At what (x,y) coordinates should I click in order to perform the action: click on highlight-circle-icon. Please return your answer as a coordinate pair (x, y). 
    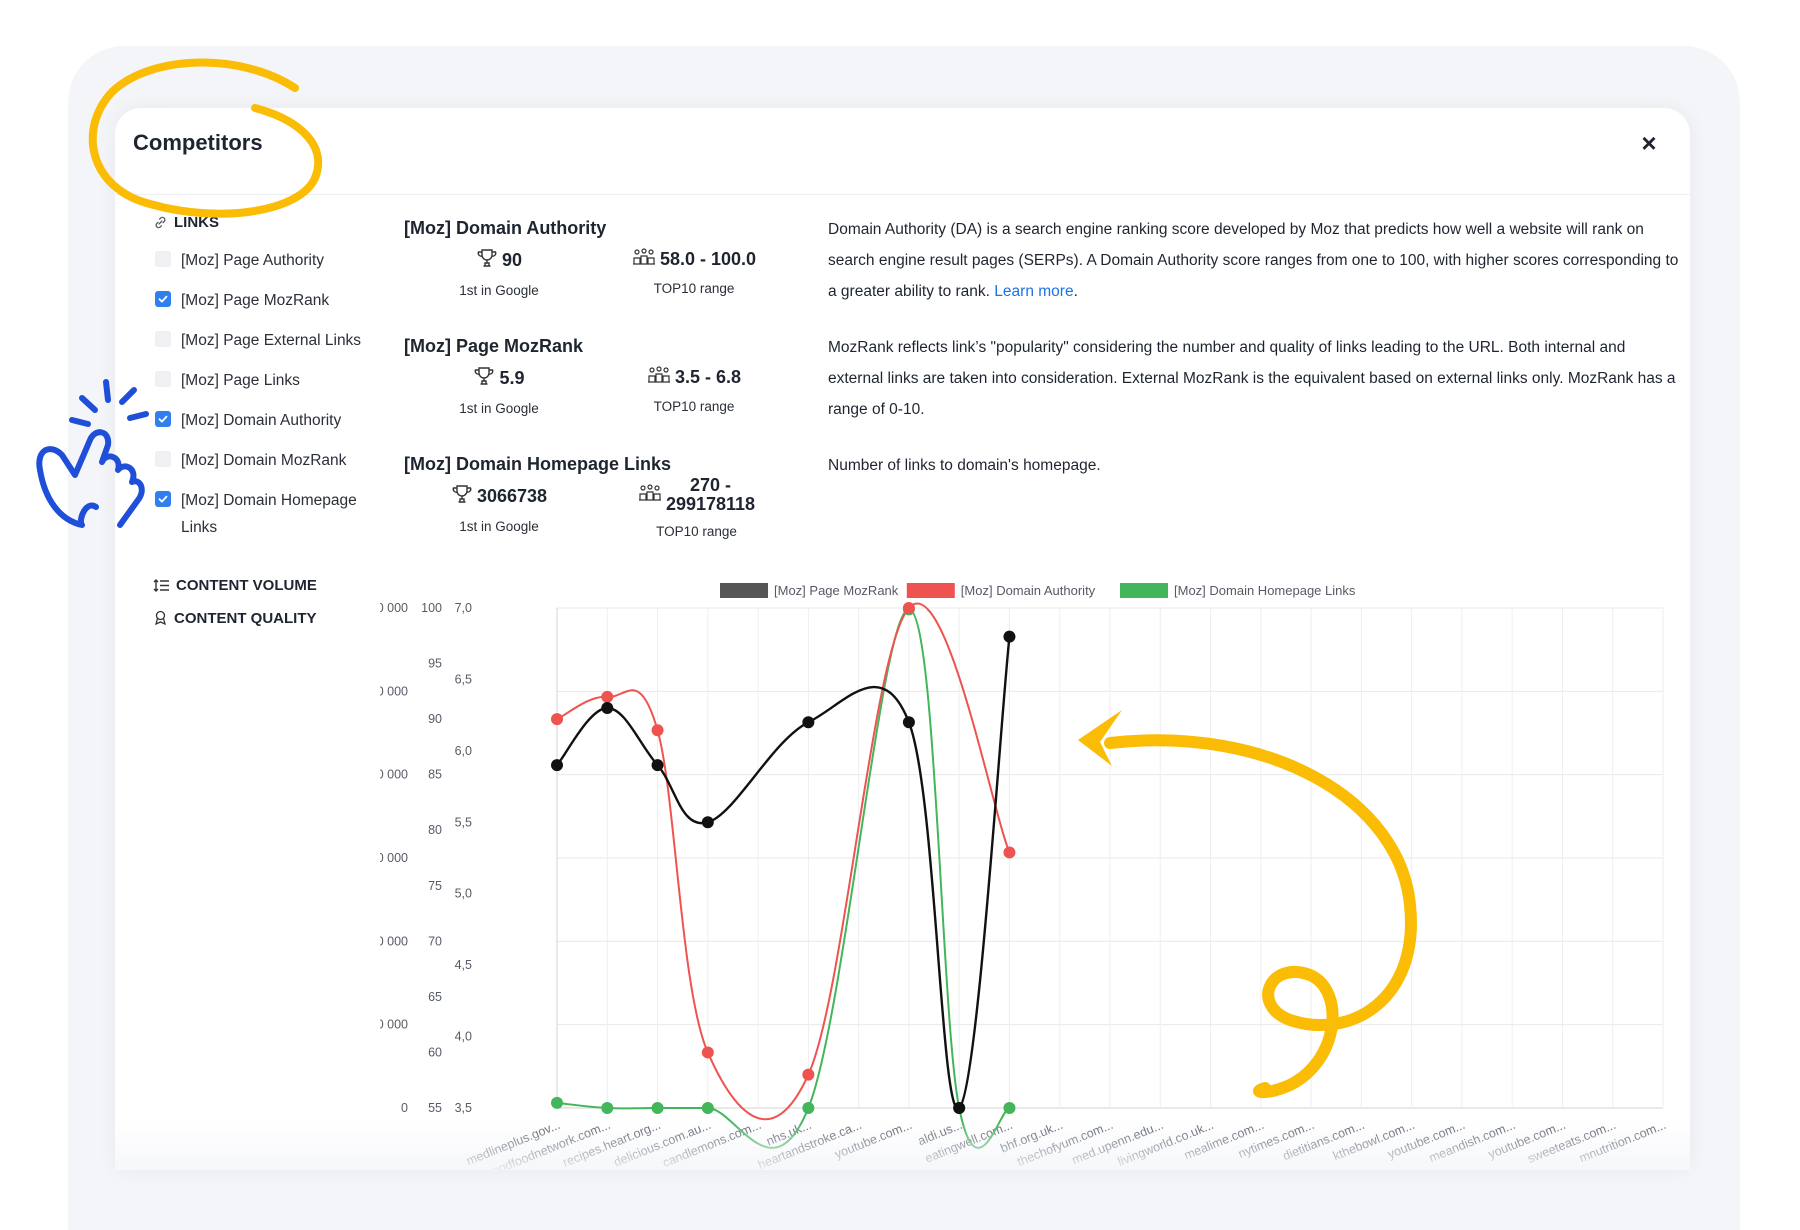
    Looking at the image, I should click on (205, 138).